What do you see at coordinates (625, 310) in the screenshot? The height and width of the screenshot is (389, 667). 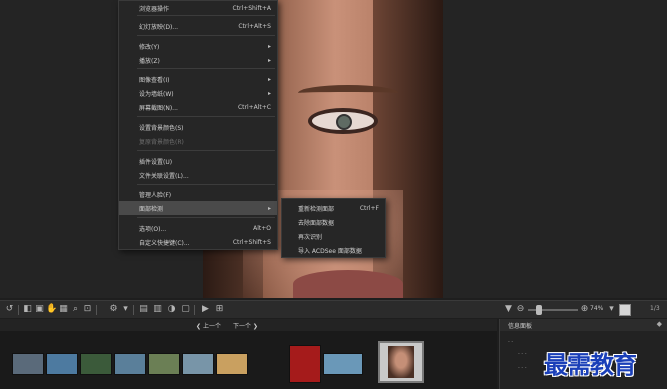 I see `fit-window-button` at bounding box center [625, 310].